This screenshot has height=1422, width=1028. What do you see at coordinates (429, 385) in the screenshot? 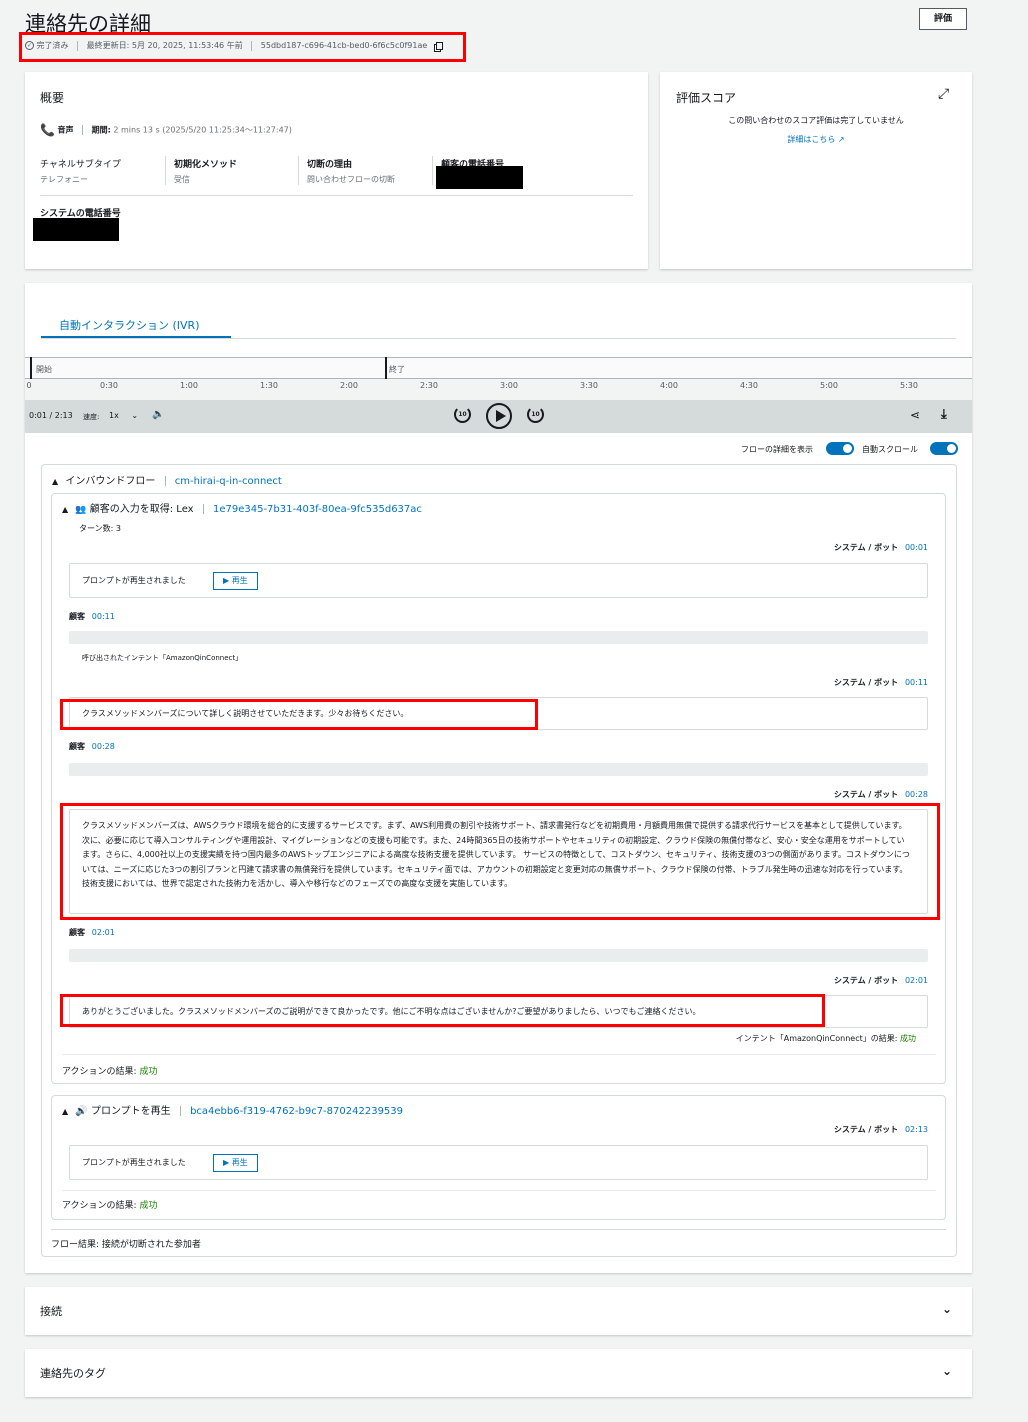
I see `timeline-tick: 2:30` at bounding box center [429, 385].